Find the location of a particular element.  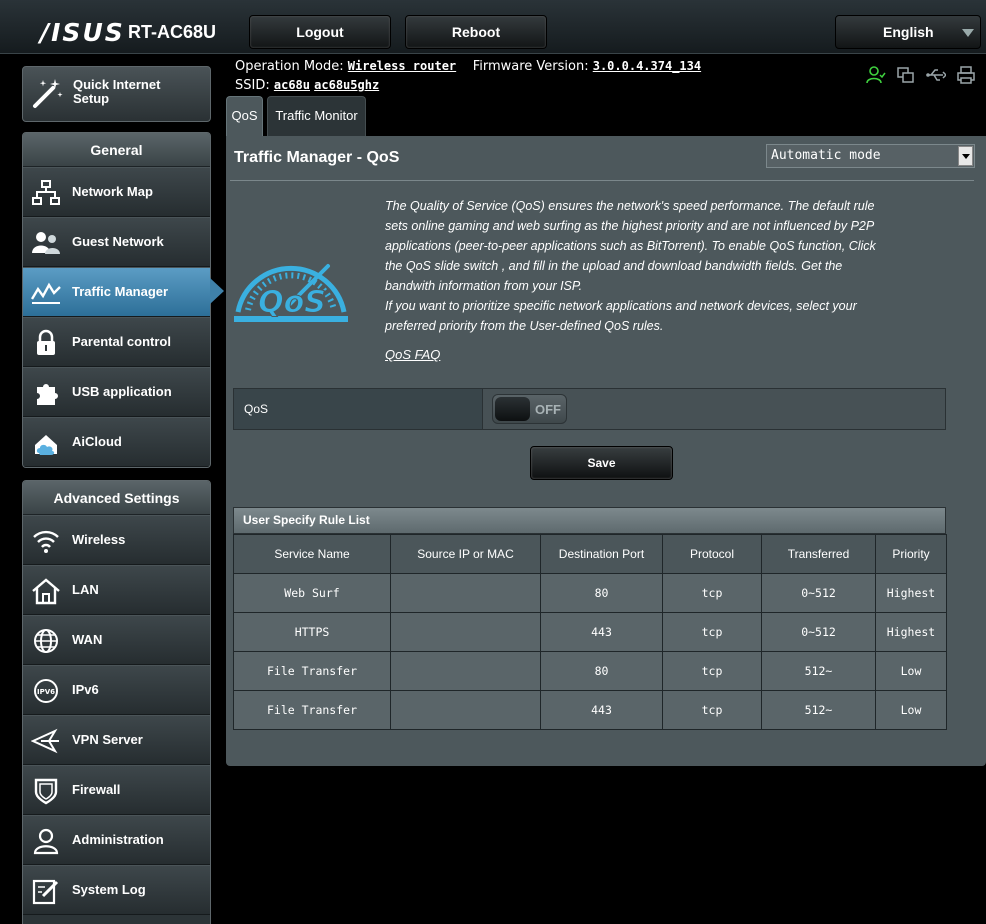

column-header: Priority is located at coordinates (911, 554).